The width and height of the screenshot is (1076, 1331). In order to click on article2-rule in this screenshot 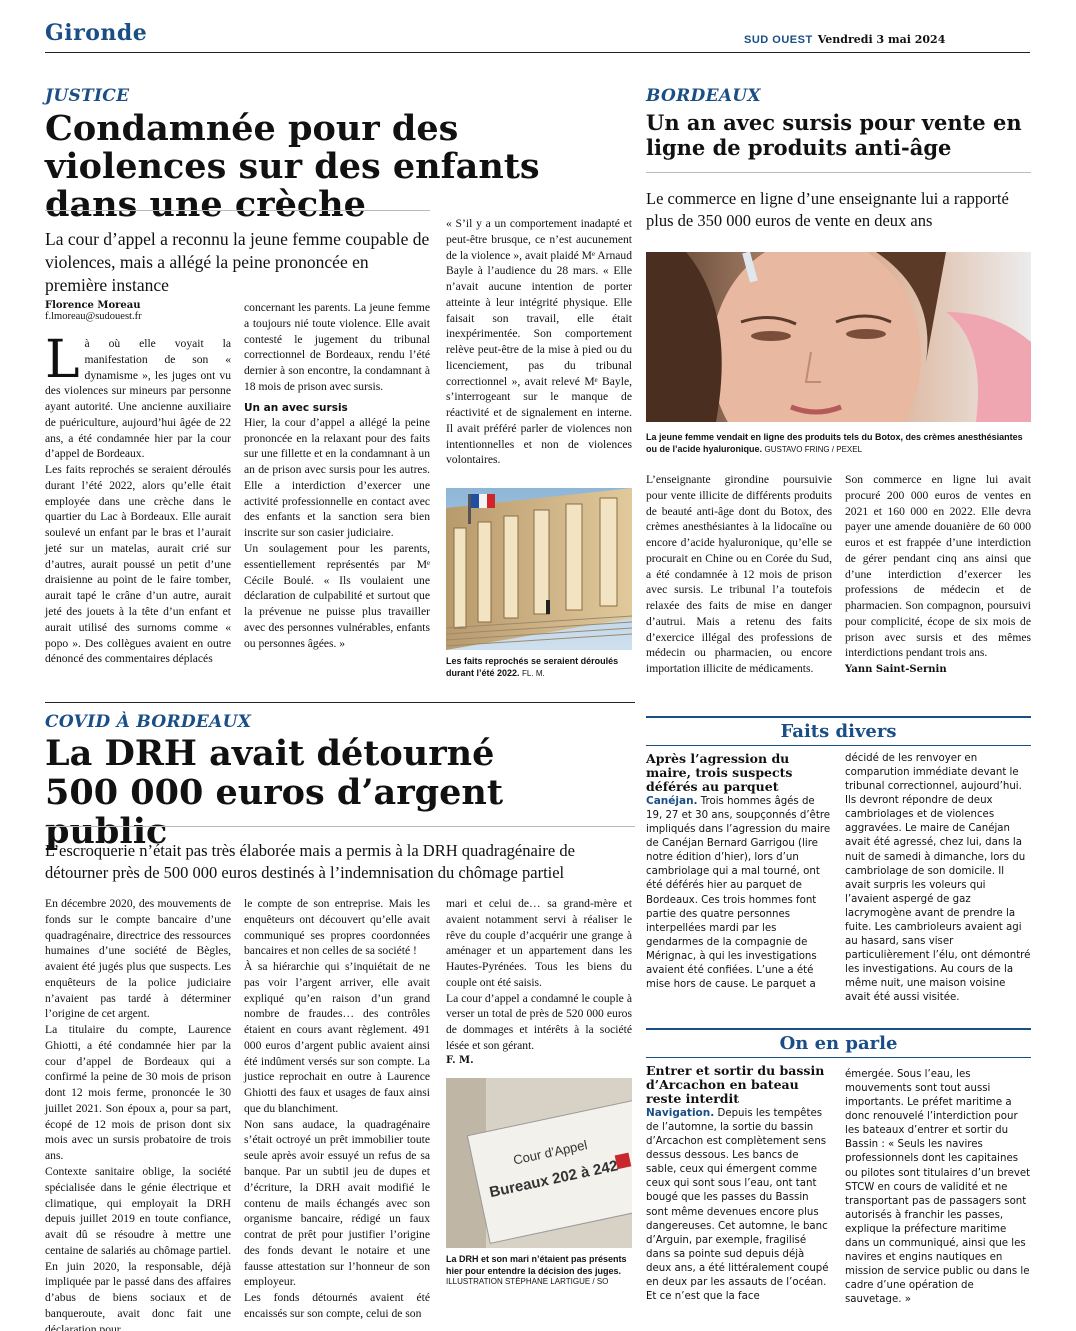, I will do `click(838, 172)`.